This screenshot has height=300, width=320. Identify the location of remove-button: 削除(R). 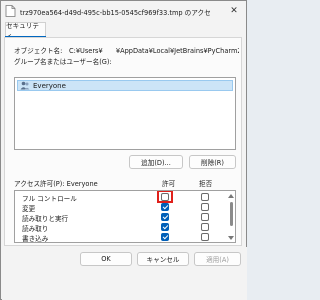
(212, 162).